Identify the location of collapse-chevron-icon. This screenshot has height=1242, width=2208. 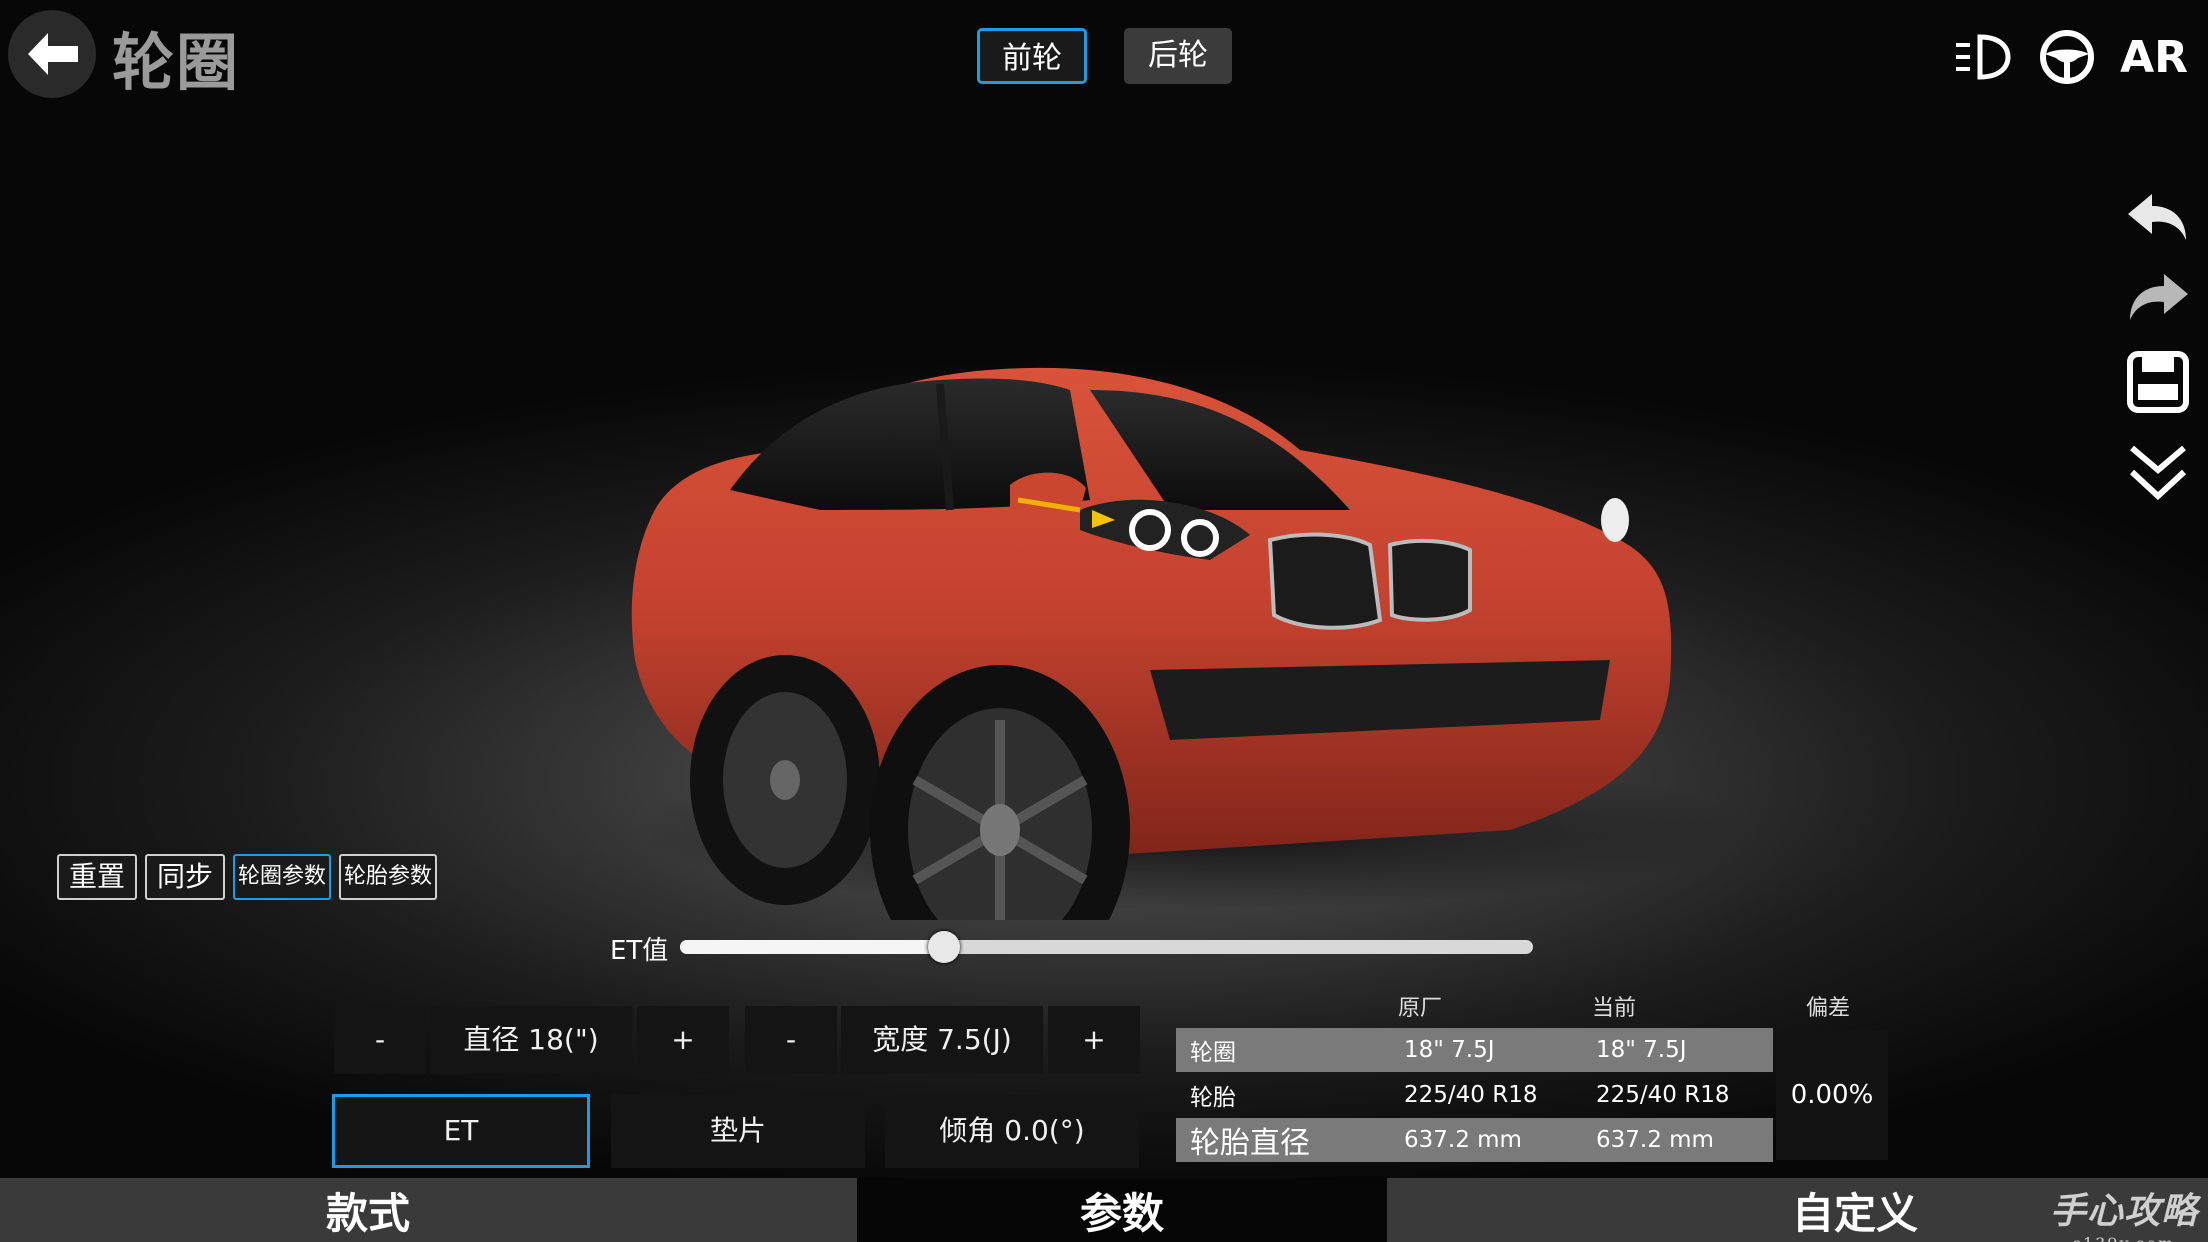
(2158, 472).